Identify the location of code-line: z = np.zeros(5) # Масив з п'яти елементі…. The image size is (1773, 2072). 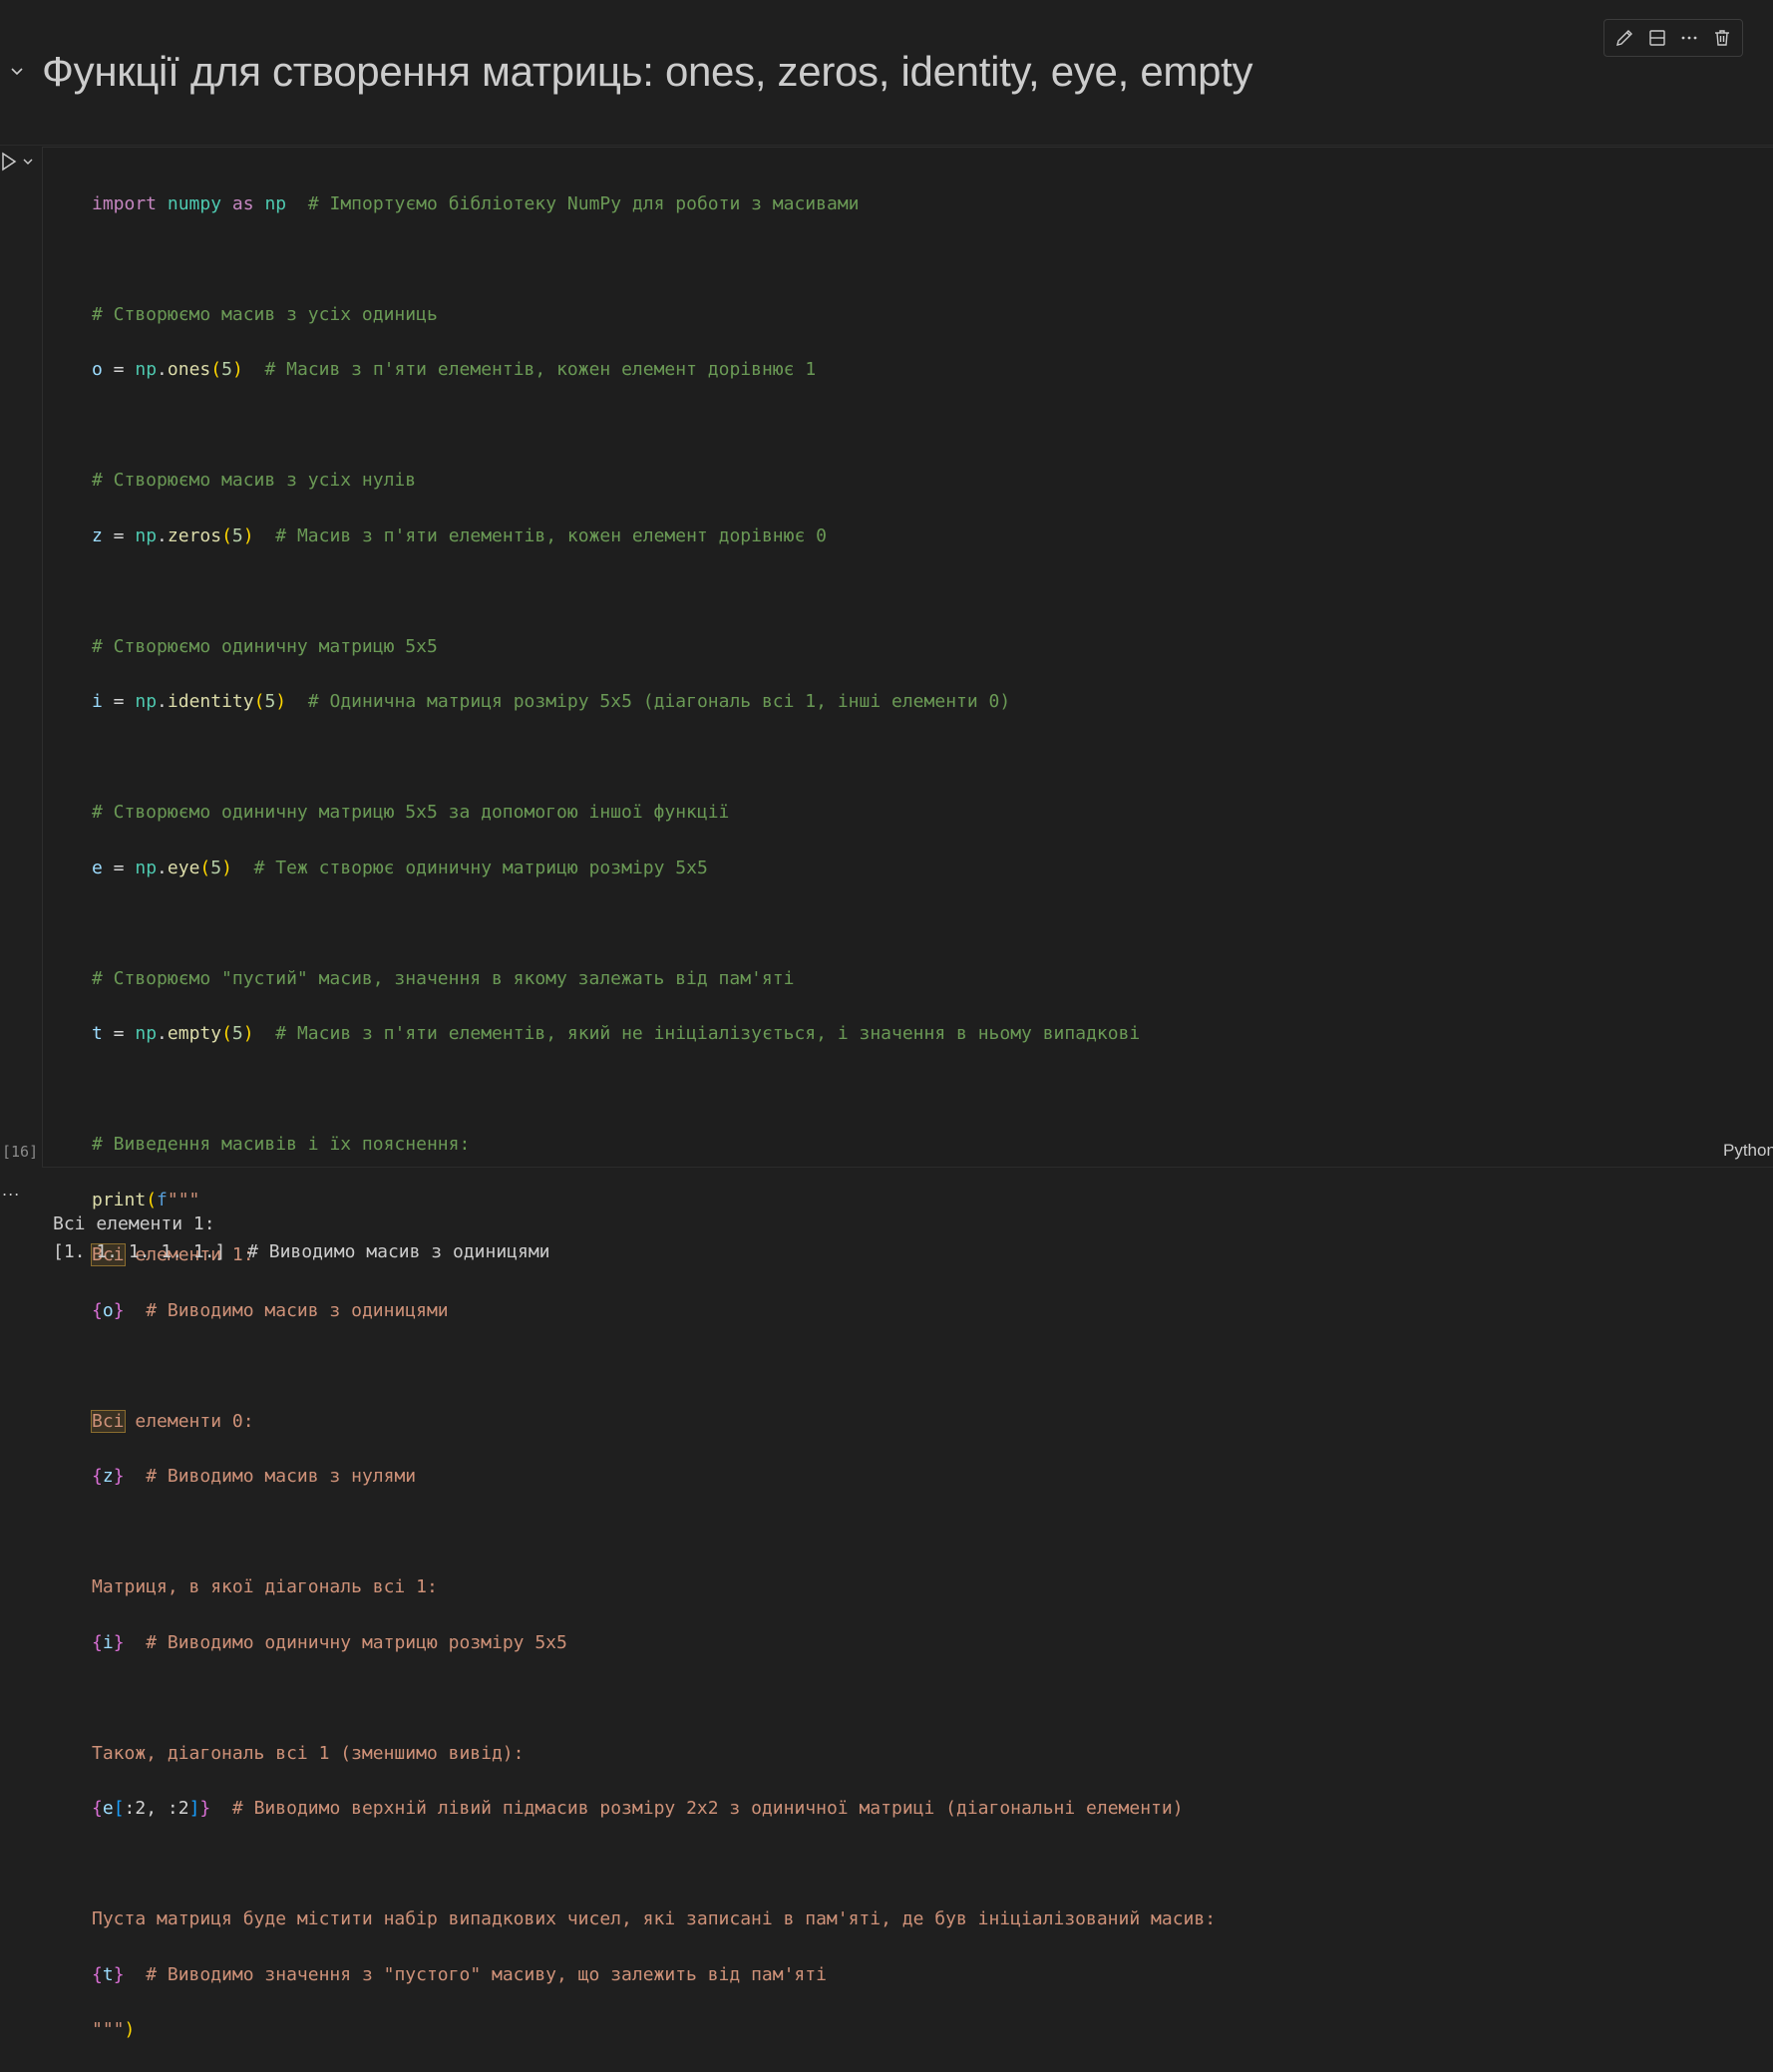
(459, 535).